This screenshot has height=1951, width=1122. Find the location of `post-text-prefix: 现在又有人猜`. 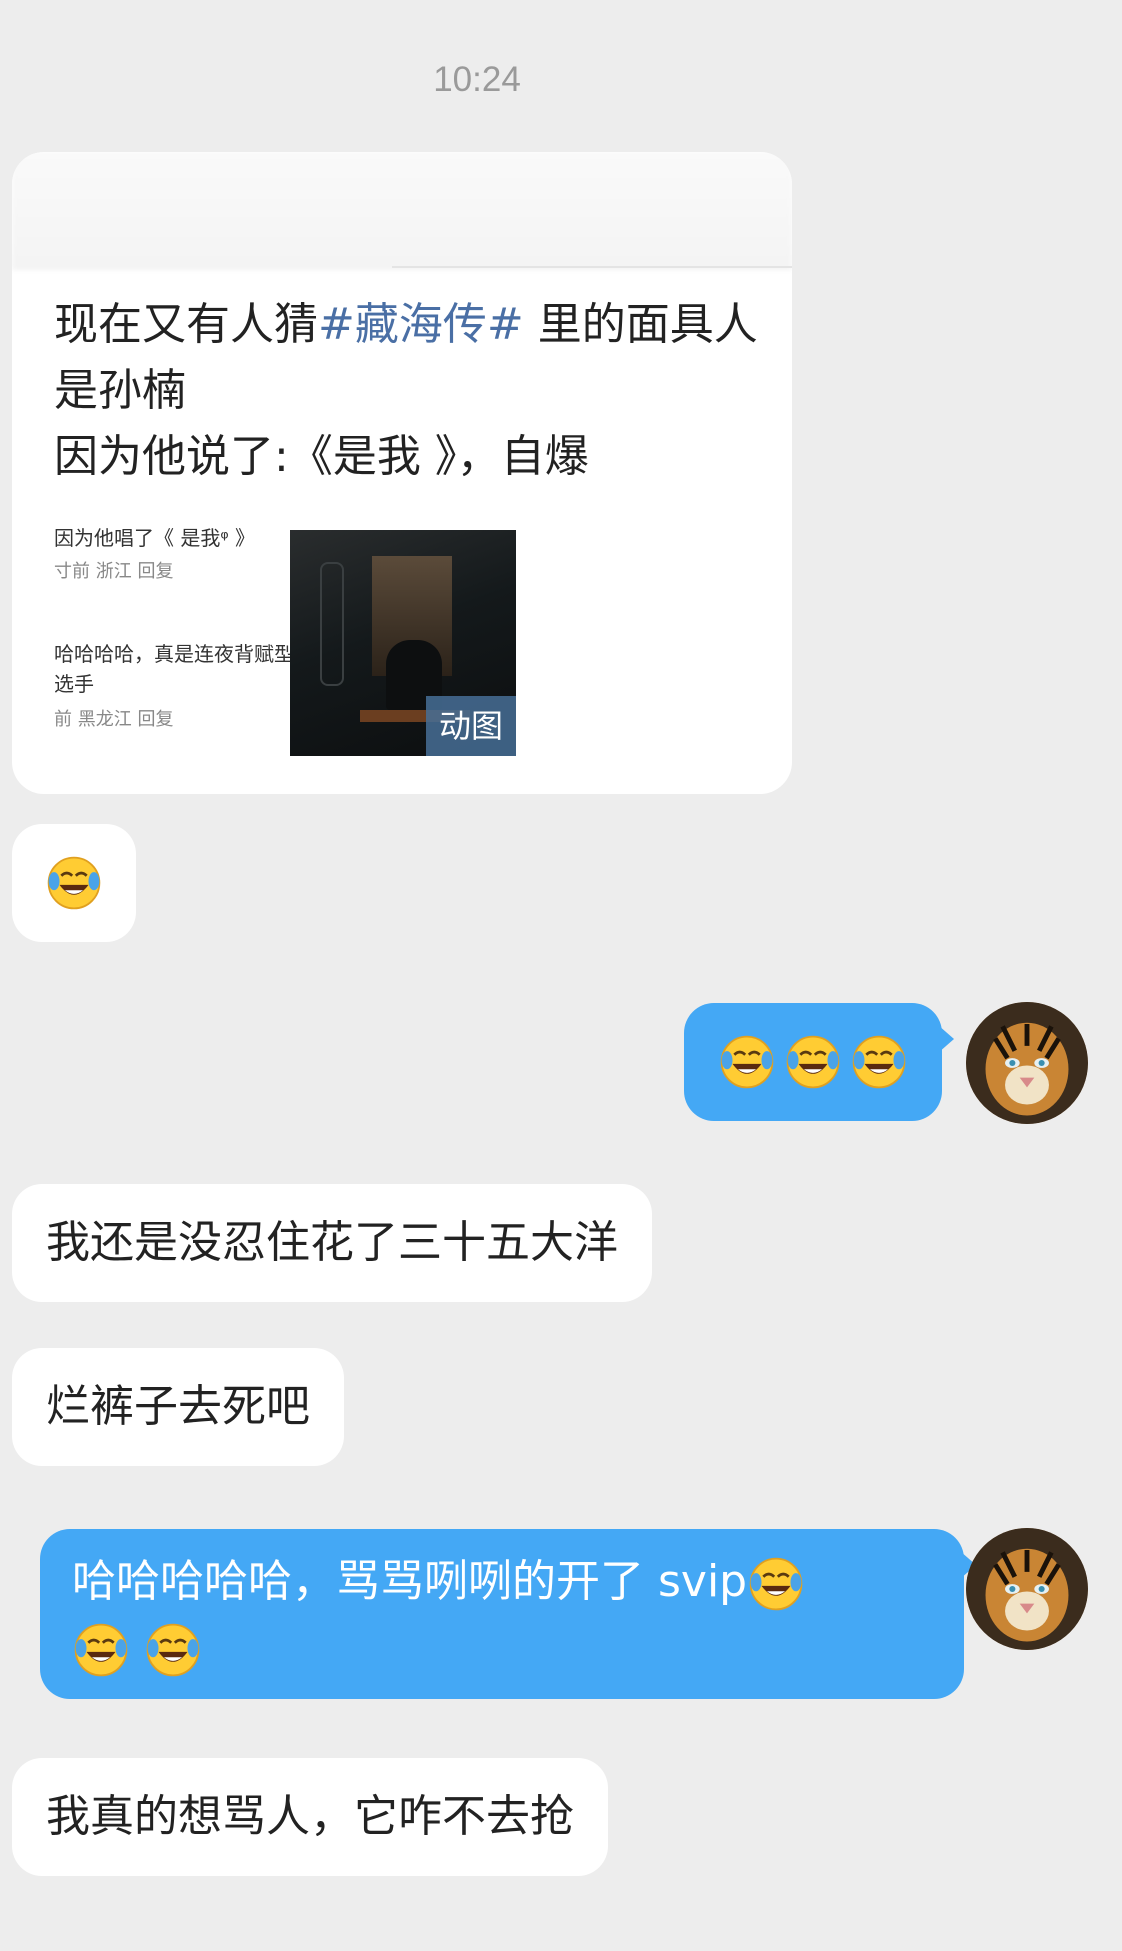

post-text-prefix: 现在又有人猜 is located at coordinates (186, 324).